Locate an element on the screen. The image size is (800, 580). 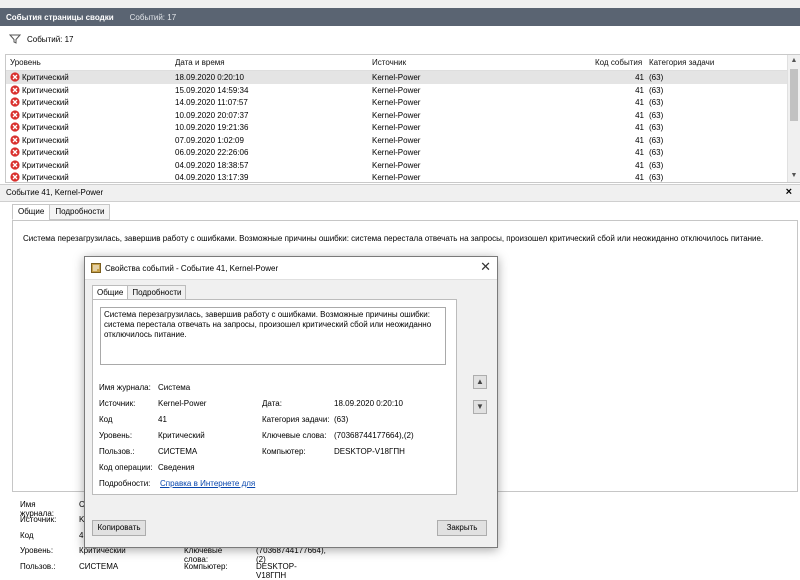
cell-date: 10.09.2020 19:21:36 is located at coordinates (212, 127).